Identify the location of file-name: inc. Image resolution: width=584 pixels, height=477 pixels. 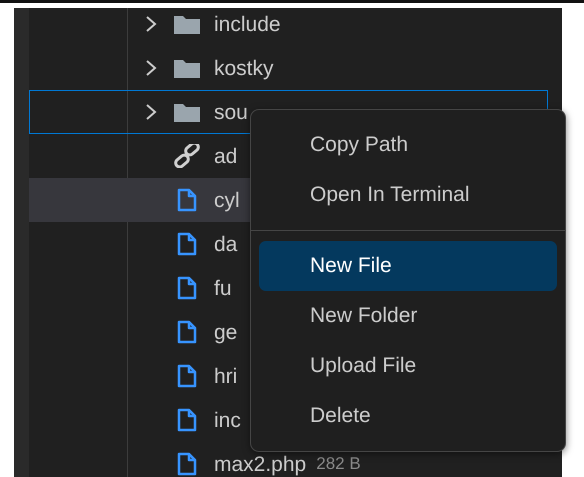
(227, 420).